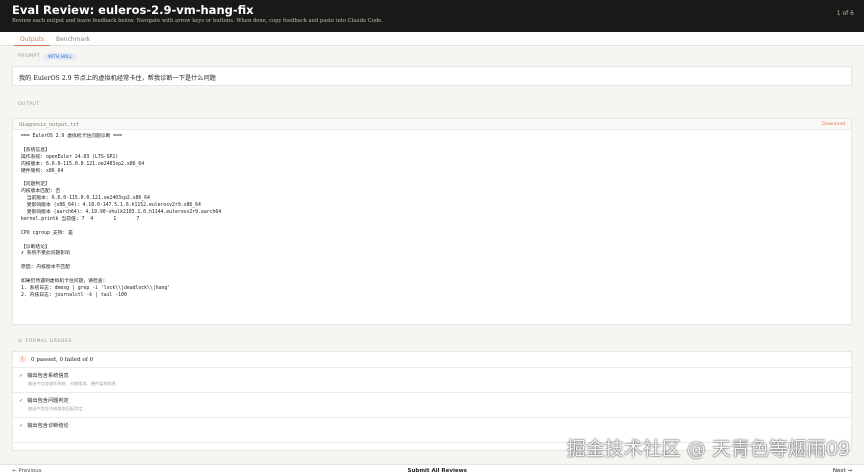 The height and width of the screenshot is (476, 864). Describe the element at coordinates (29, 56) in the screenshot. I see `prompt-label: PROMPT` at that location.